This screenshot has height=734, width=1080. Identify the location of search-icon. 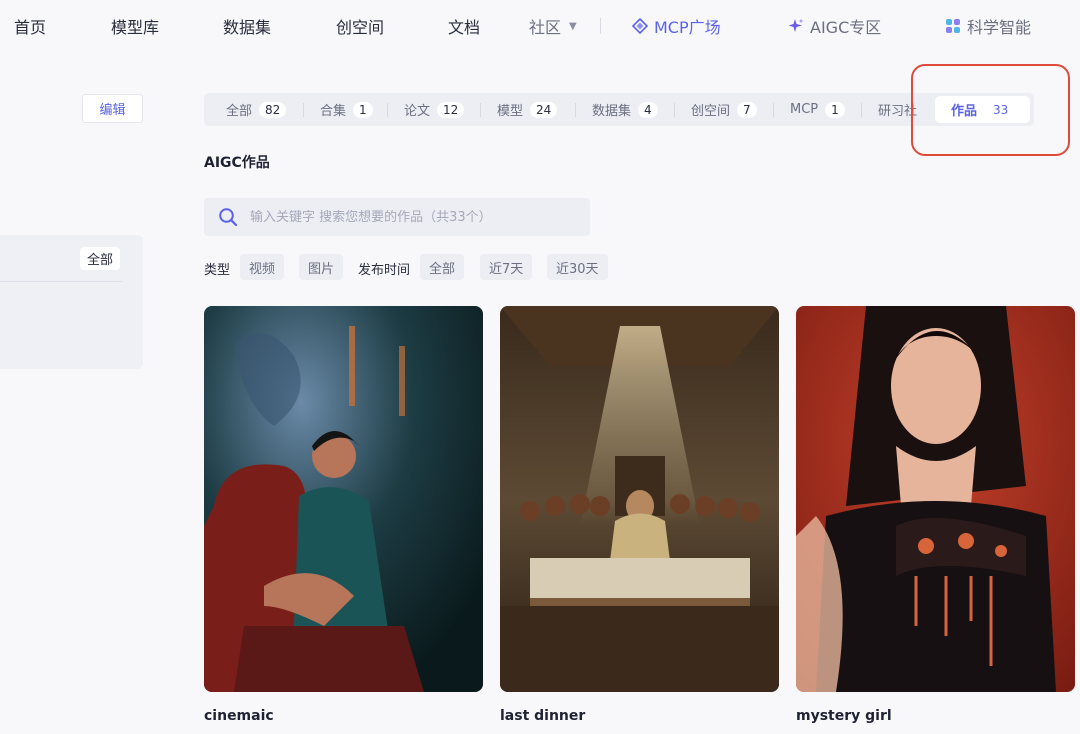
(228, 217).